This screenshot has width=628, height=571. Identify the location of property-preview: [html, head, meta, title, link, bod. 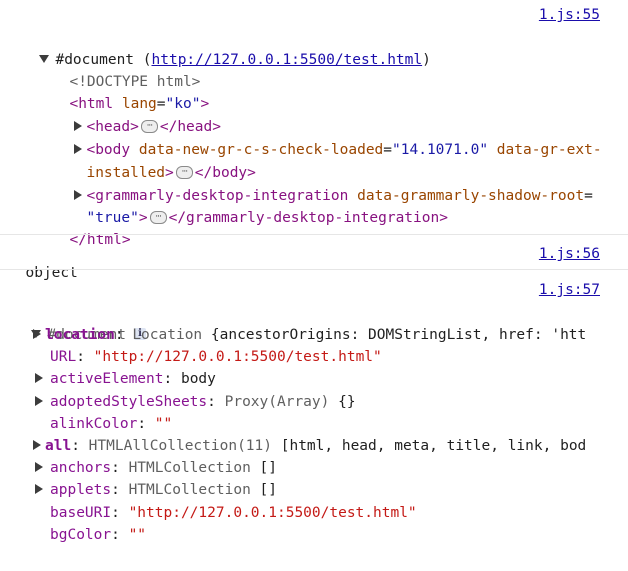
(433, 446).